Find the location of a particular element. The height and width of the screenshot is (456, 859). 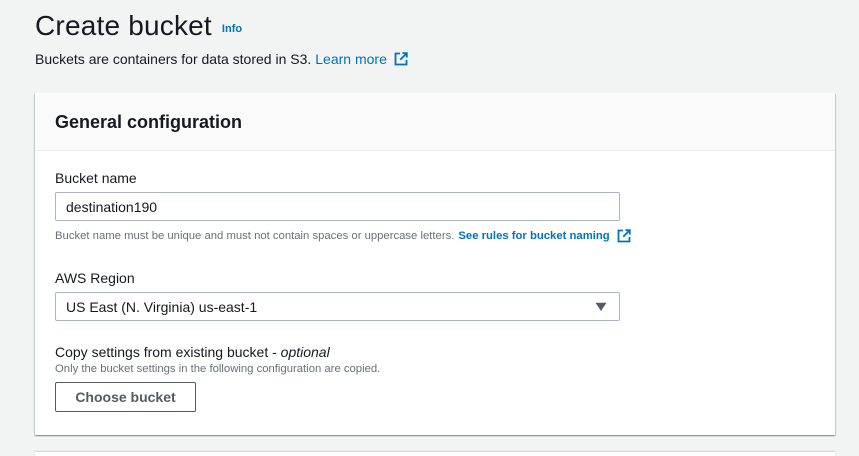

bucket-naming-rules-link: See rules for bucket naming is located at coordinates (533, 236).